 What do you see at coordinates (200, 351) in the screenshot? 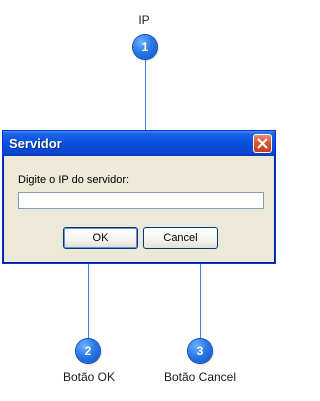
I see `callout-3-badge: 3` at bounding box center [200, 351].